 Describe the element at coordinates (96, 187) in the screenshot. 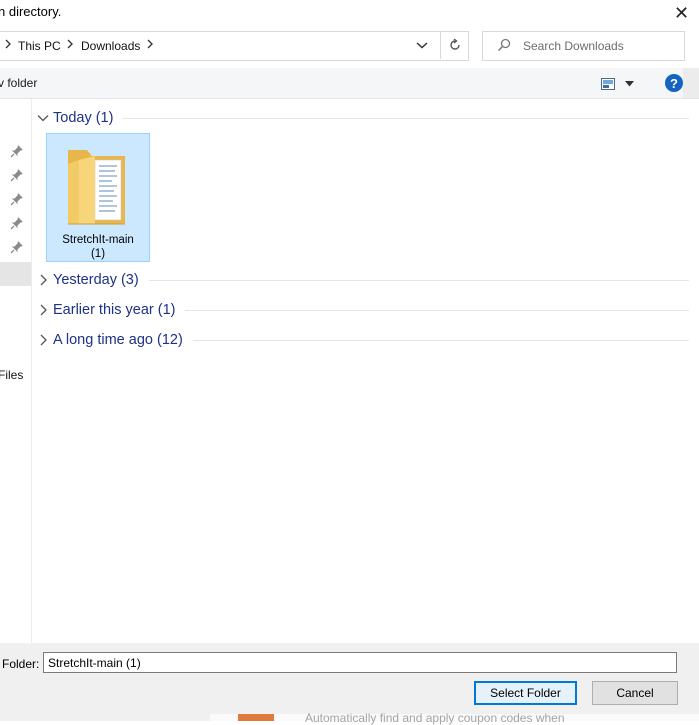

I see `folder-icon` at that location.